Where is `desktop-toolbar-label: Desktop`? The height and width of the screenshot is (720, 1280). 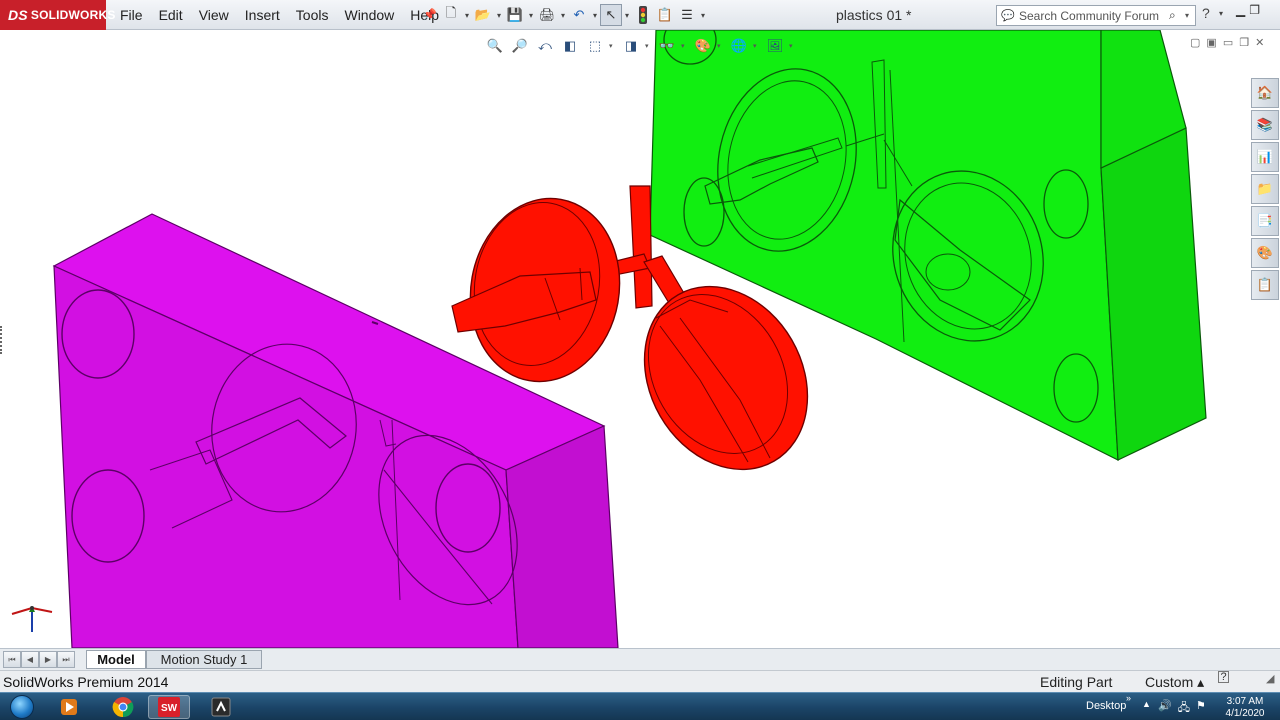 desktop-toolbar-label: Desktop is located at coordinates (1106, 706).